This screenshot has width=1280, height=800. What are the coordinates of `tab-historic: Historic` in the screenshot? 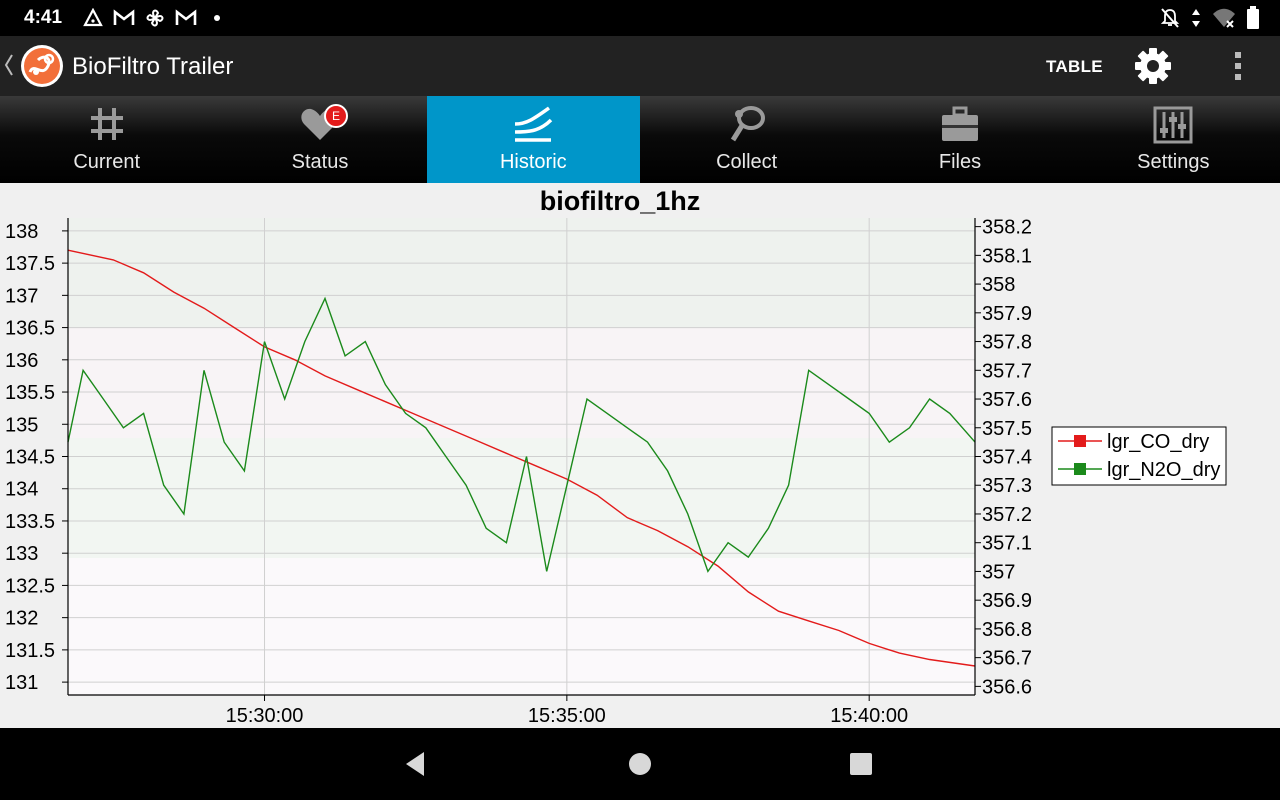 It's located at (533, 139).